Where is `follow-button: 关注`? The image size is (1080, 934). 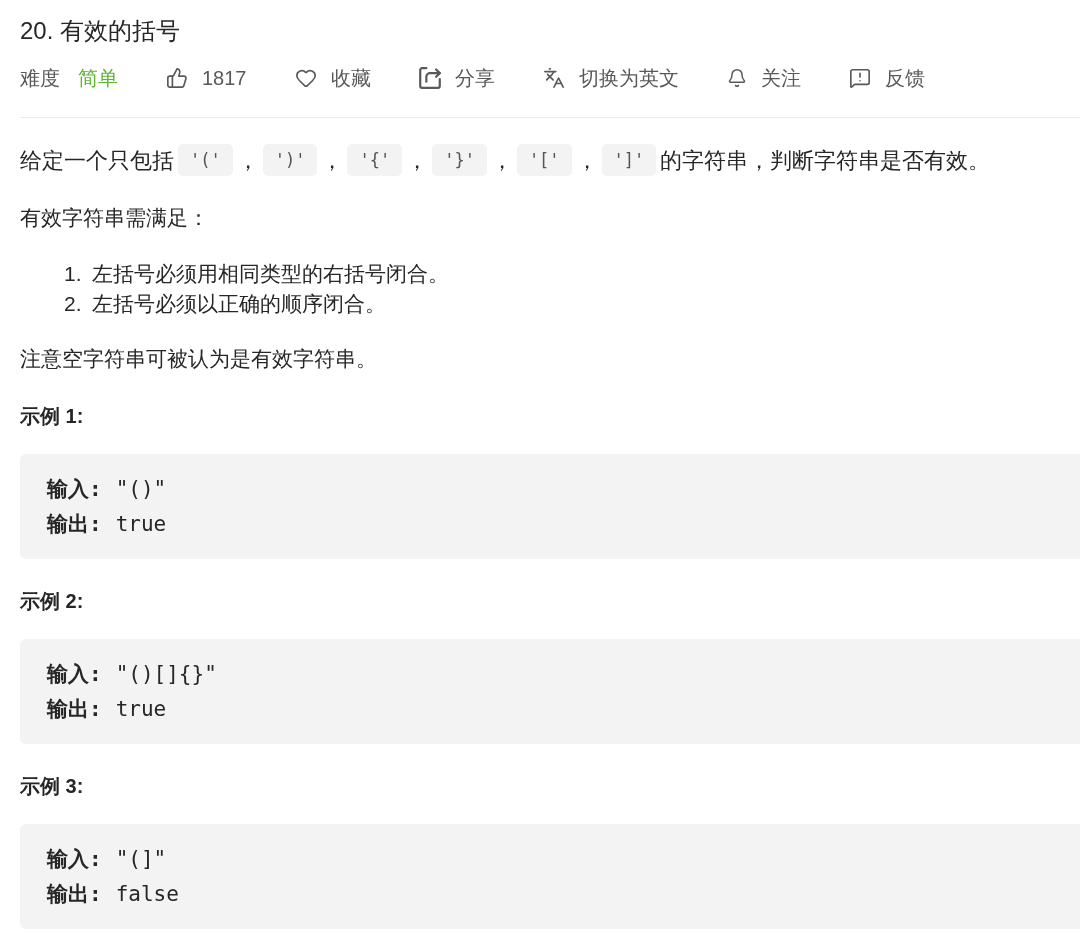
follow-button: 关注 is located at coordinates (763, 78).